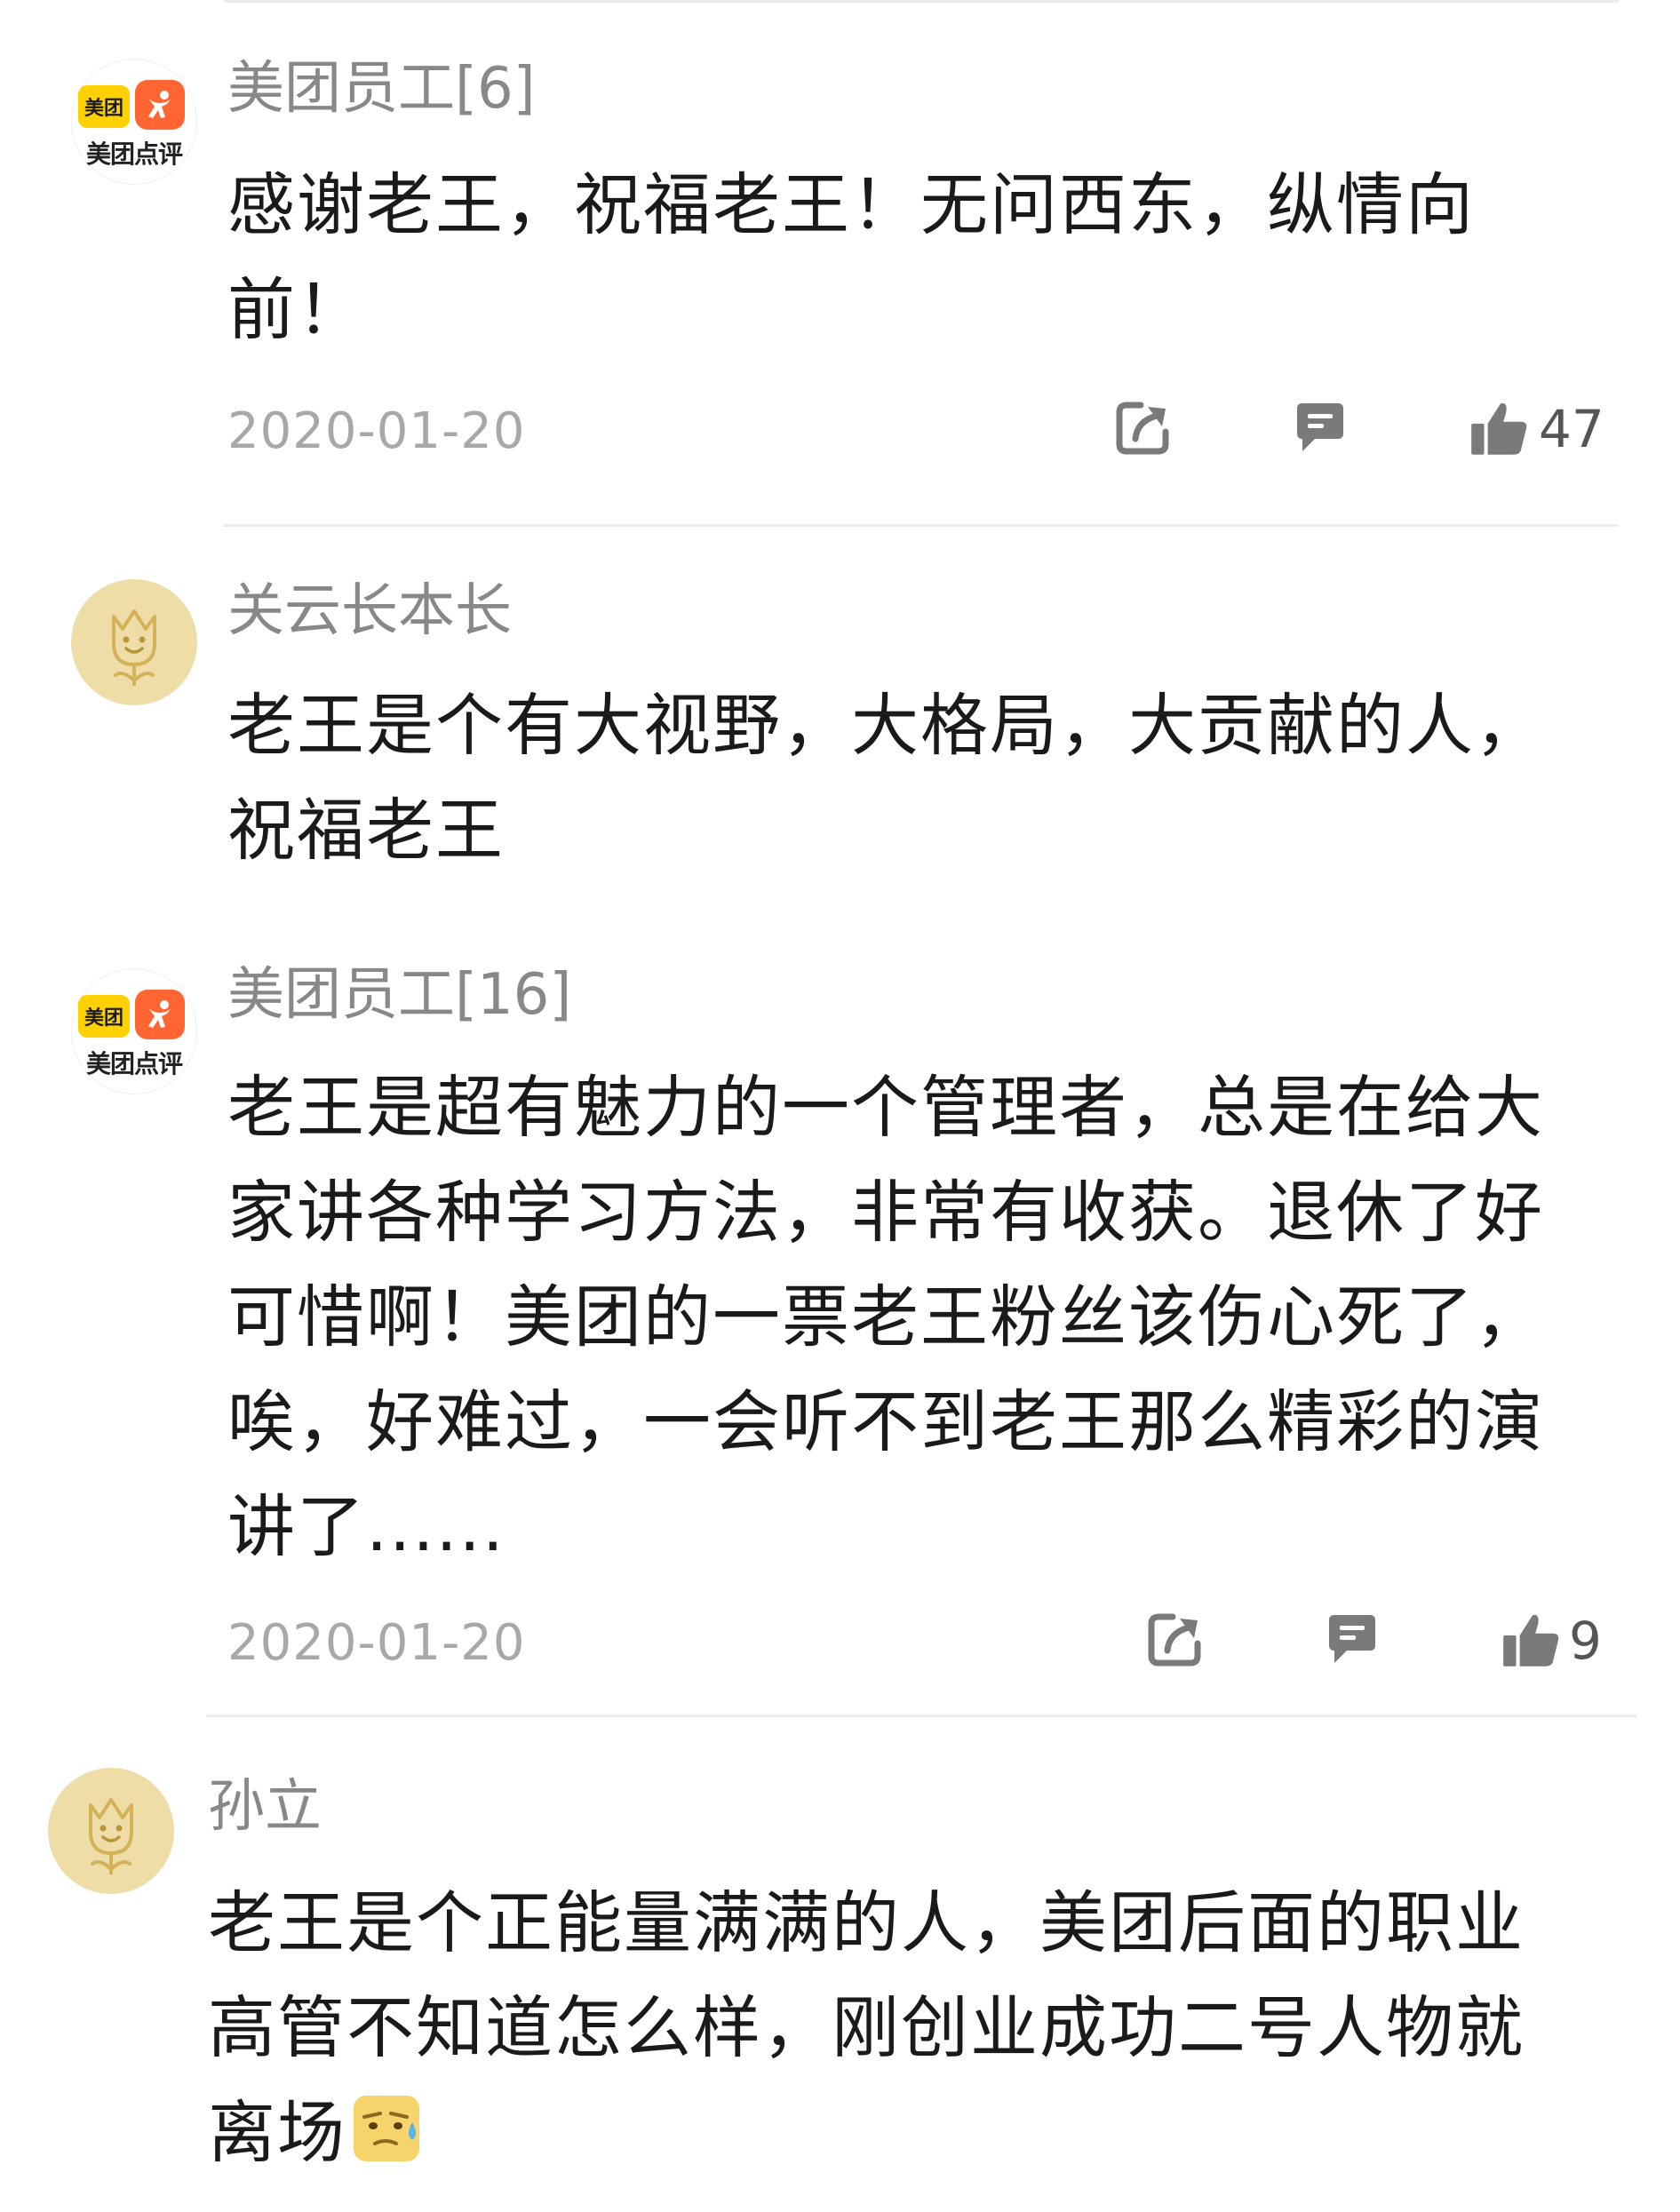 This screenshot has width=1680, height=2212. I want to click on comment-line: 老王是超有魅力的一个管理者，总是在给大, so click(885, 1108).